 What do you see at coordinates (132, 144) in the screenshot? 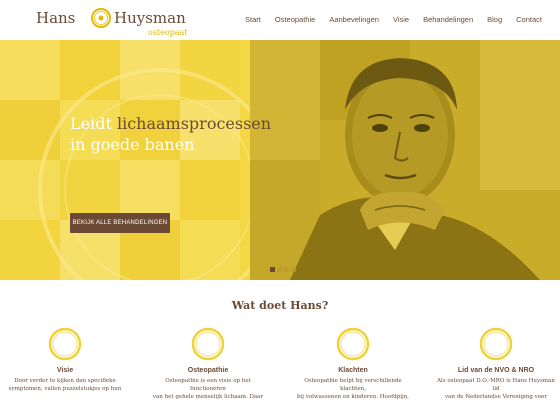
I see `hero-headline-line2: in goede banen` at bounding box center [132, 144].